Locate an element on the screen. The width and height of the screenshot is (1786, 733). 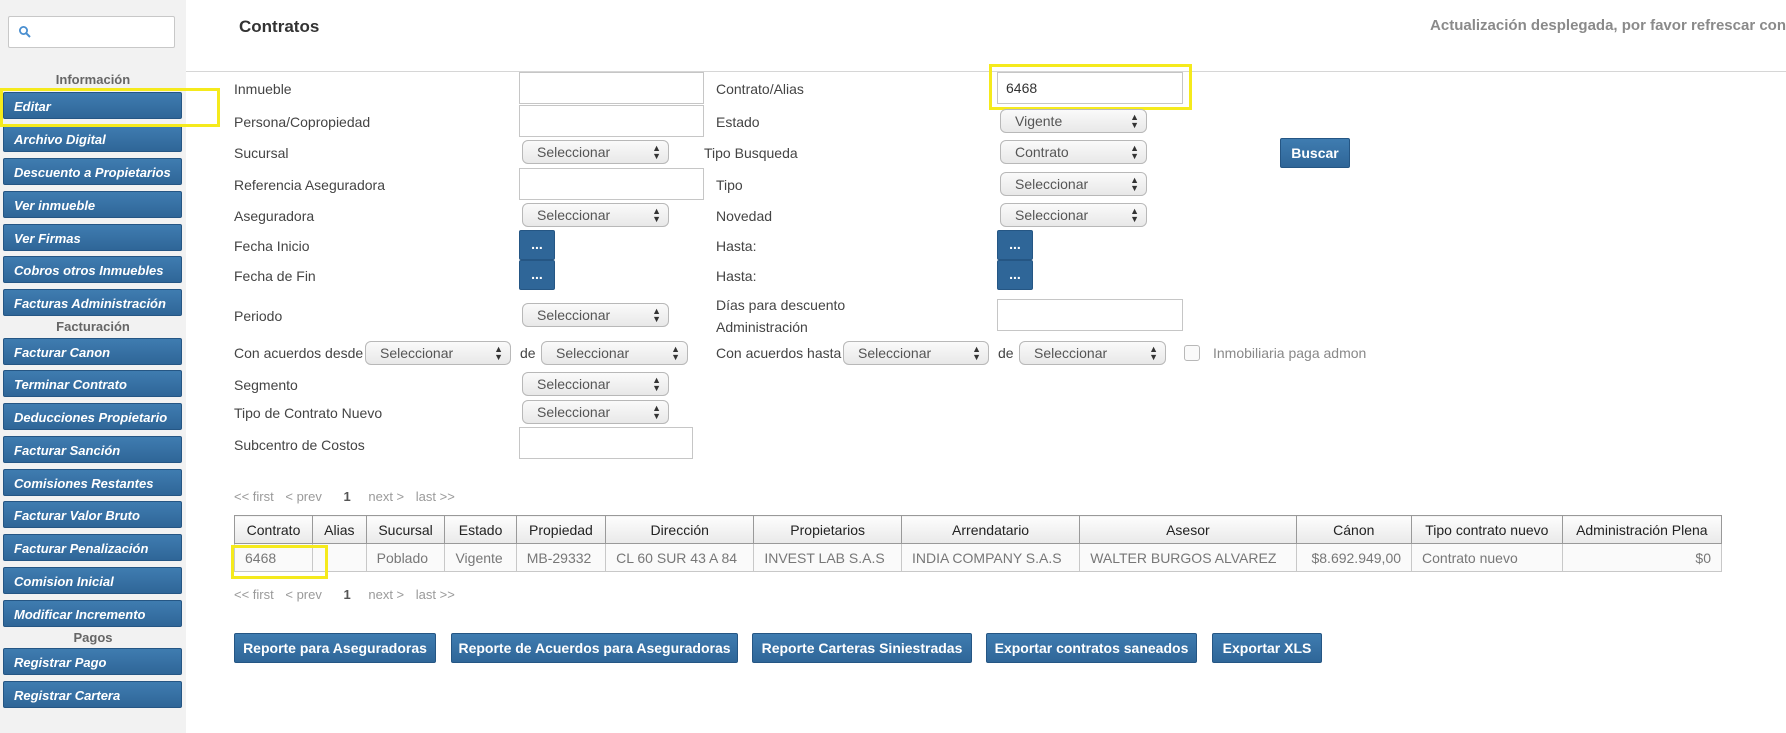
col-contrato: Contrato is located at coordinates (273, 529).